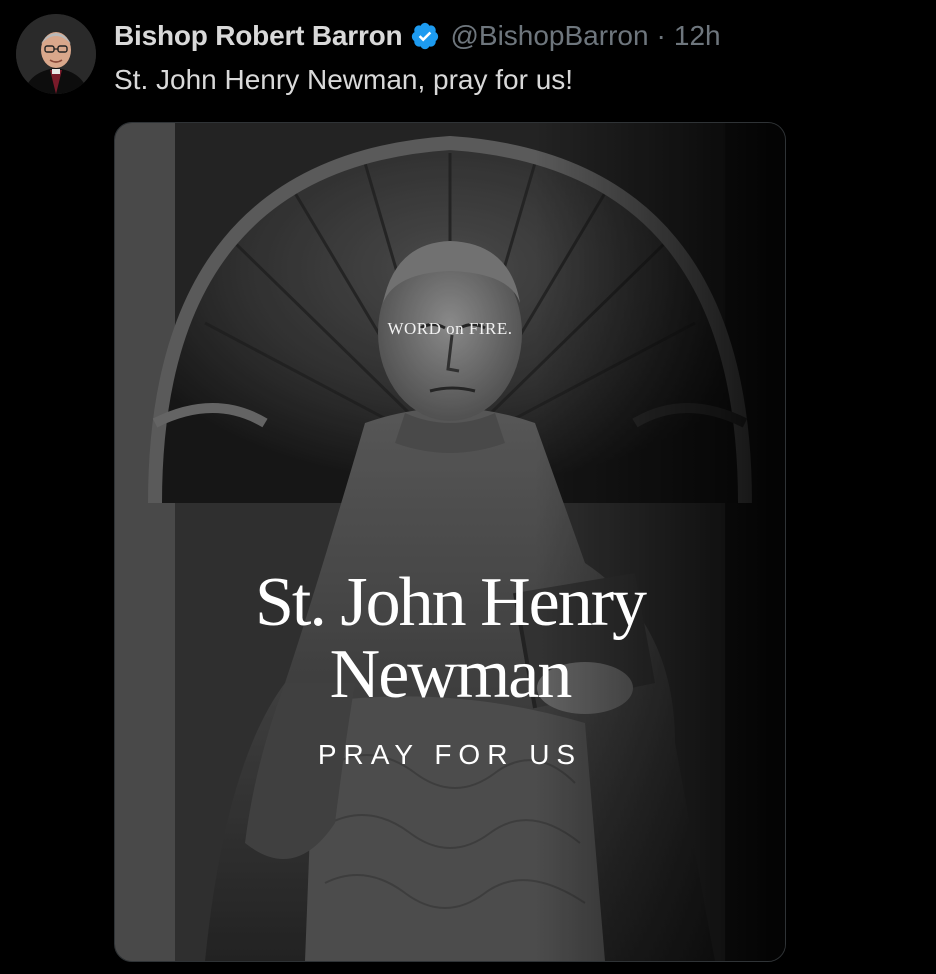 This screenshot has width=936, height=974. I want to click on poster-title: St. John Henry Newman, so click(450, 639).